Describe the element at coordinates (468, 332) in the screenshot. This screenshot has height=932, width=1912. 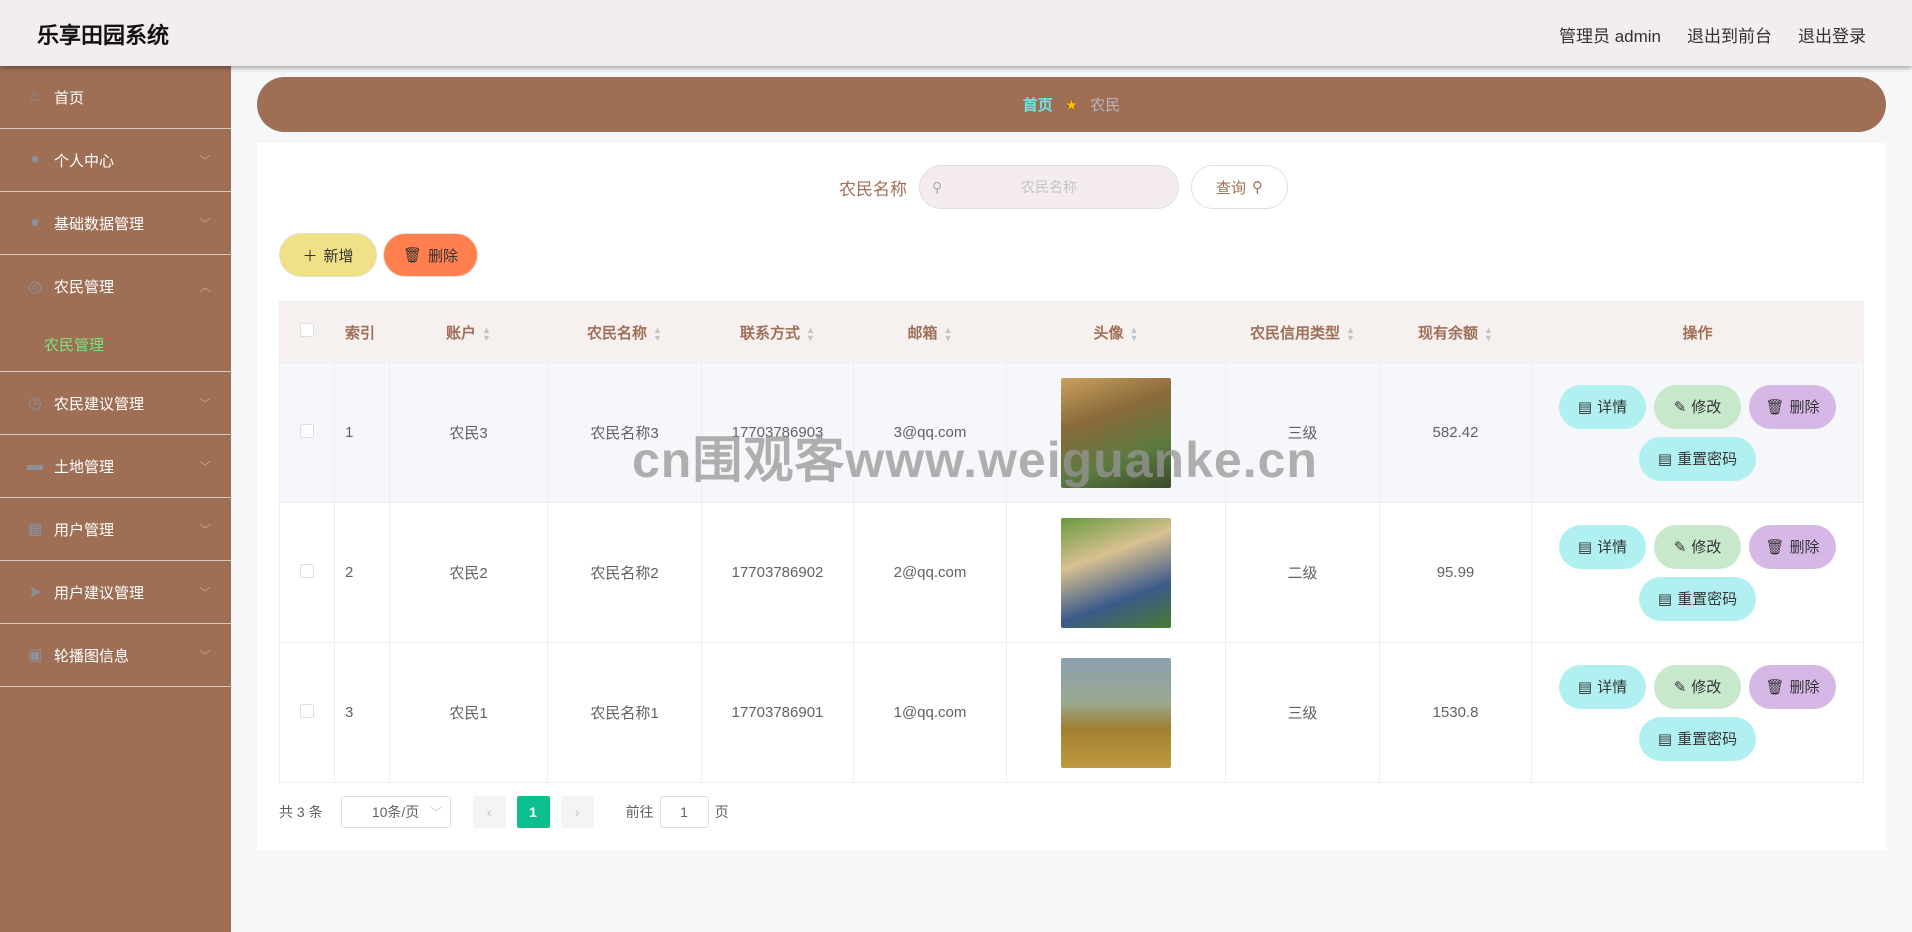
I see `col-account: 账户 ▲ ▼` at that location.